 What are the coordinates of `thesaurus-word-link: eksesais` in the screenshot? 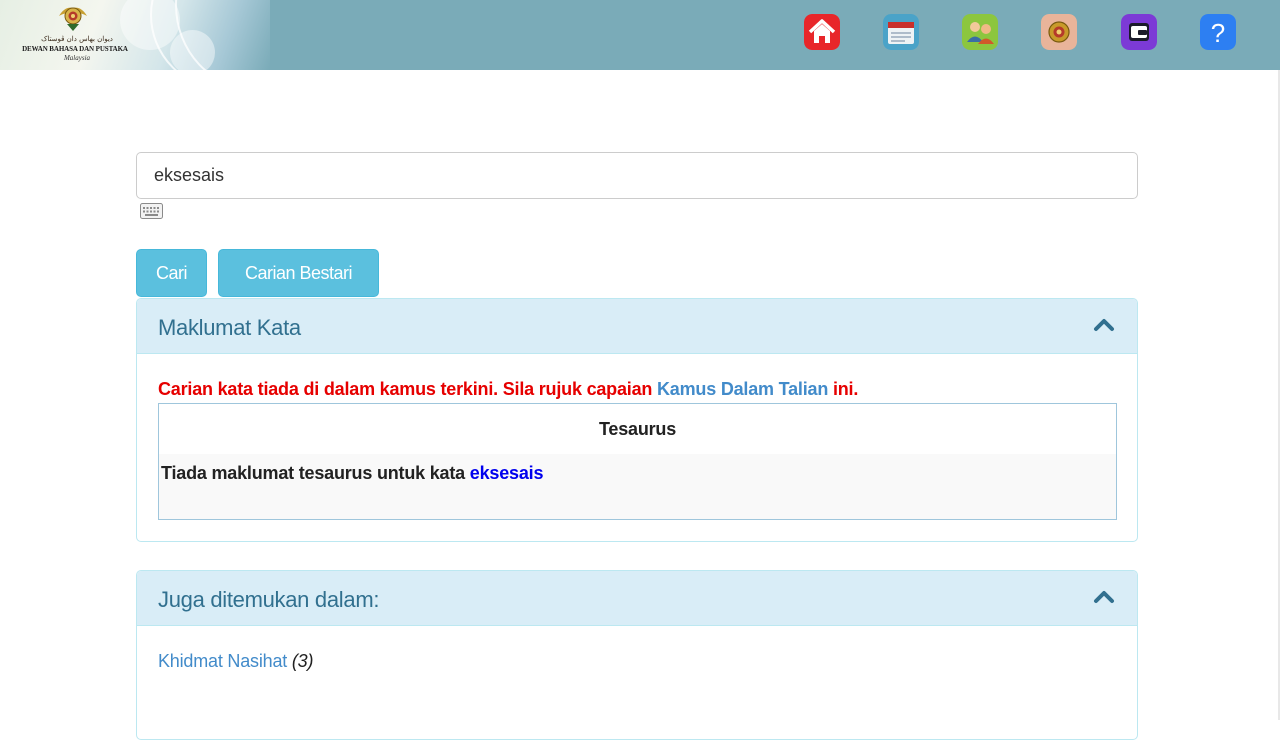 It's located at (507, 473).